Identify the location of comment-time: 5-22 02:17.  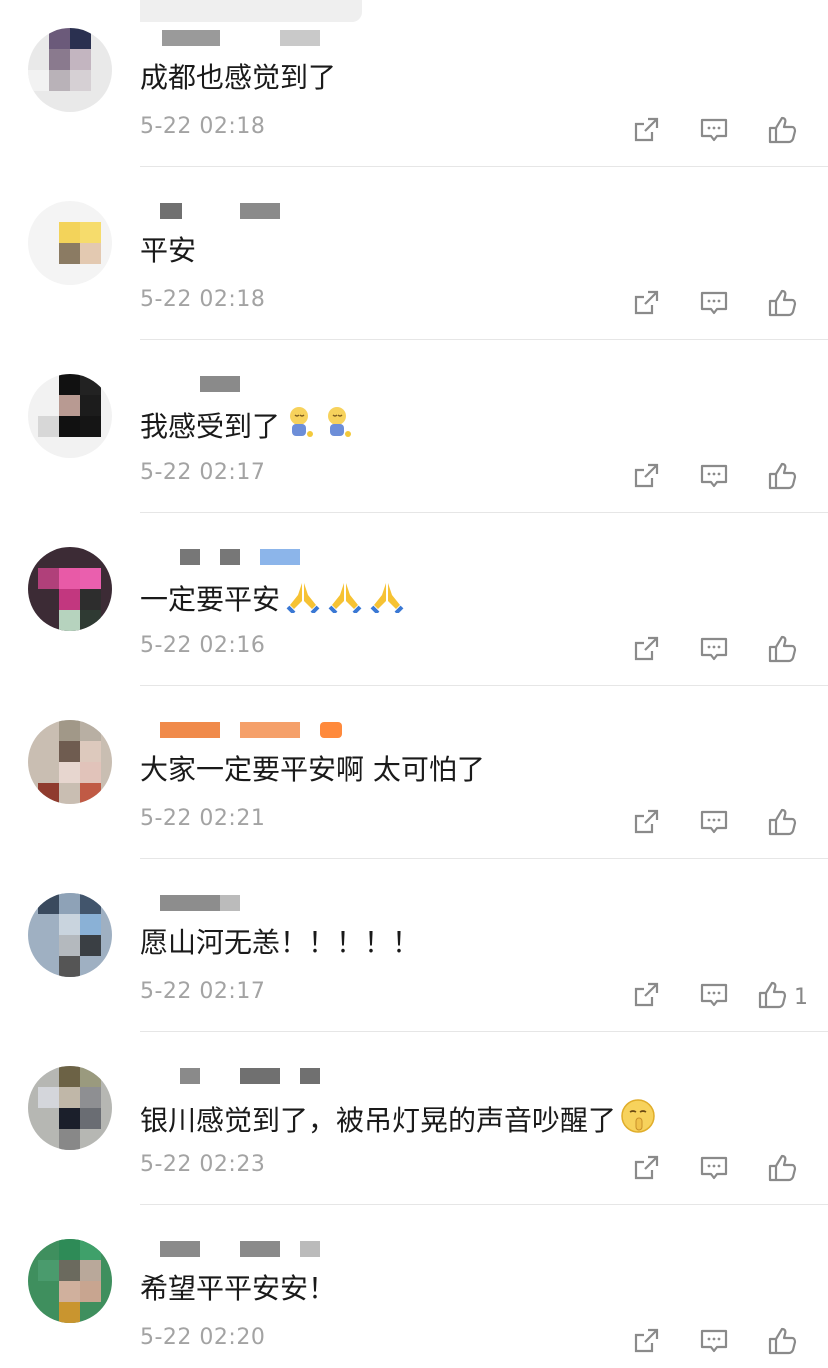
(203, 472).